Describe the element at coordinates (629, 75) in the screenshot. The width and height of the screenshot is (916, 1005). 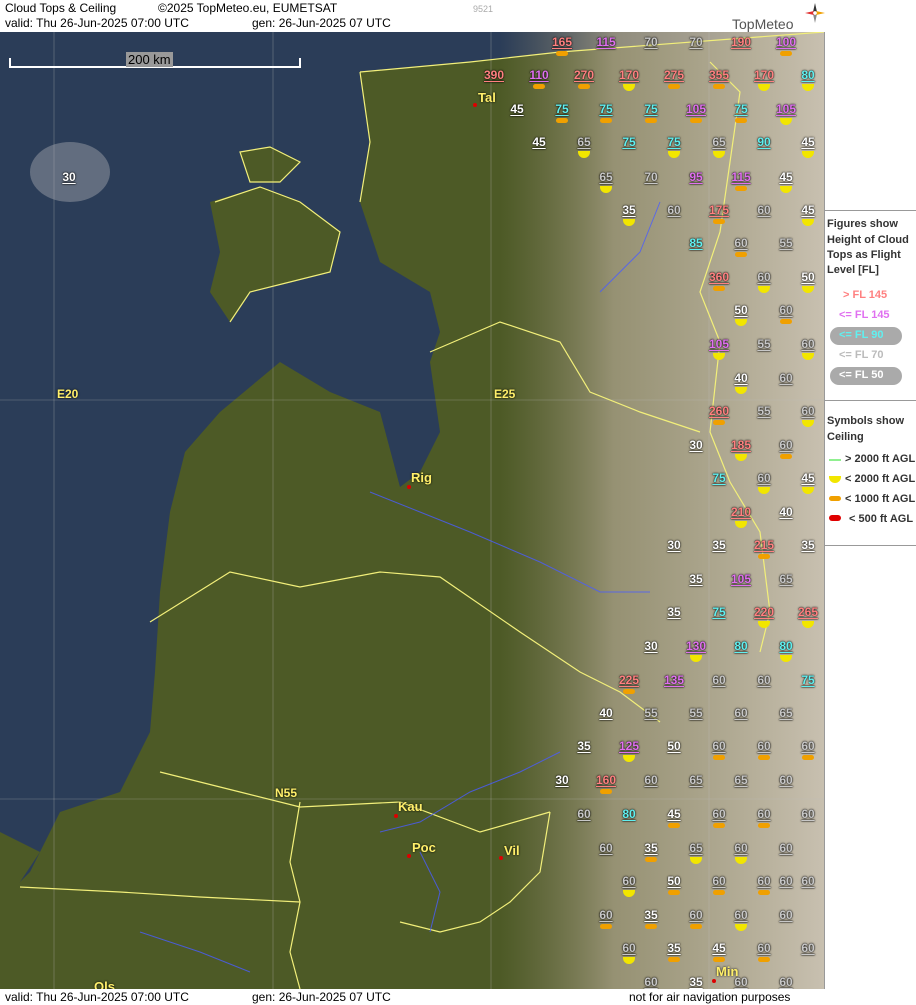
I see `cloud-top-value: 170` at that location.